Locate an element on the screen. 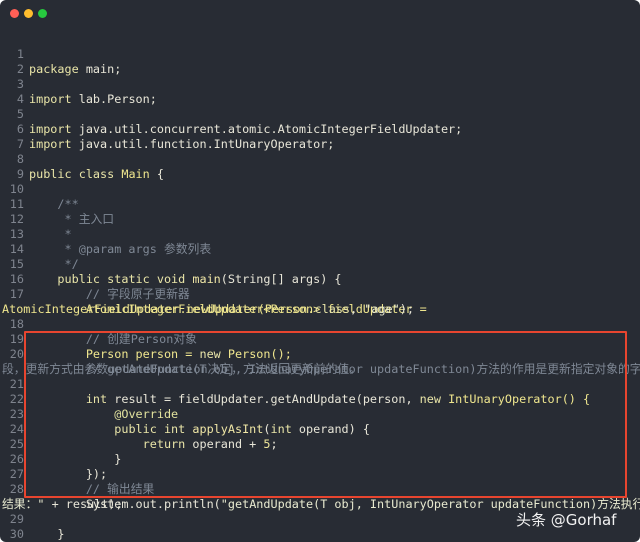  code-line: 19 Person person = new Person(); is located at coordinates (320, 339).